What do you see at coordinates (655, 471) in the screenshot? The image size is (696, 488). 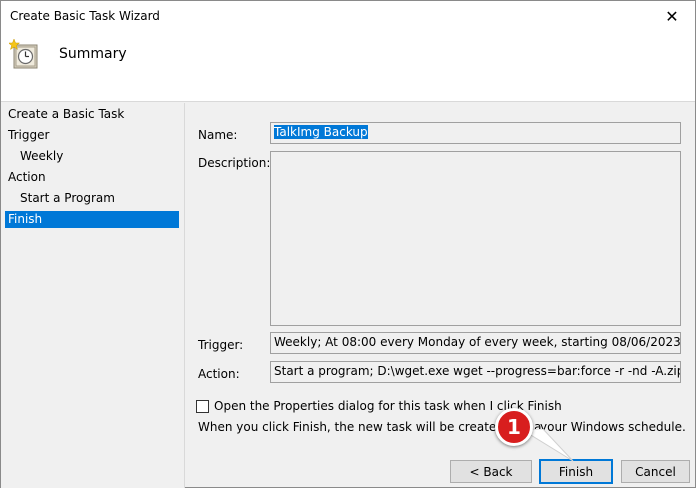 I see `cancel-button: Cancel` at bounding box center [655, 471].